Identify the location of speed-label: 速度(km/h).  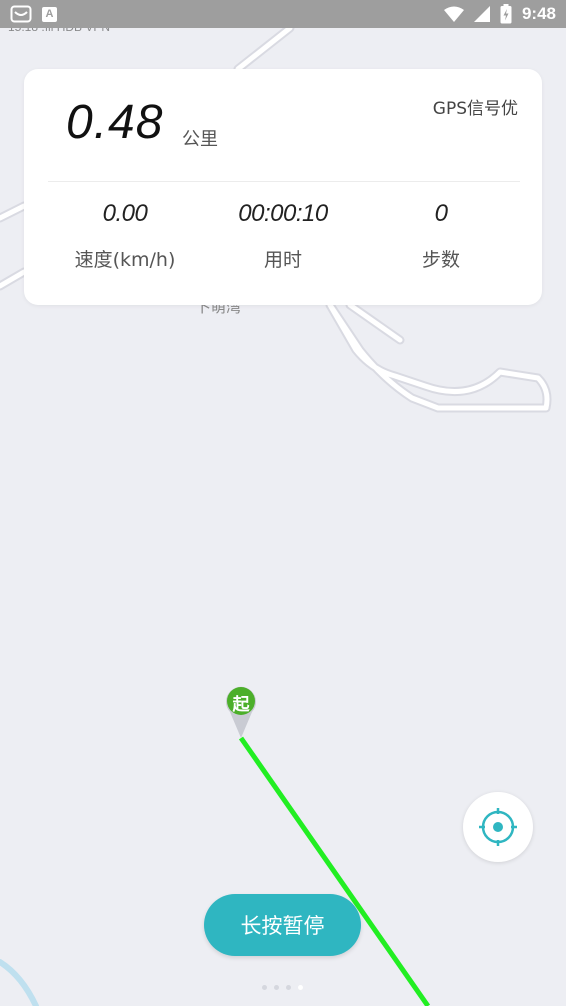
(125, 260).